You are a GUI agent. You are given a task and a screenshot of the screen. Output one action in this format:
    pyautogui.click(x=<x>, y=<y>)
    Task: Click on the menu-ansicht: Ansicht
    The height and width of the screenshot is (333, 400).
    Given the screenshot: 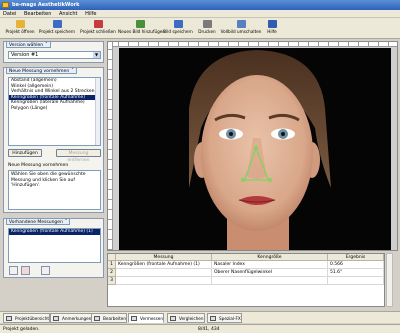 What is the action you would take?
    pyautogui.click(x=68, y=14)
    